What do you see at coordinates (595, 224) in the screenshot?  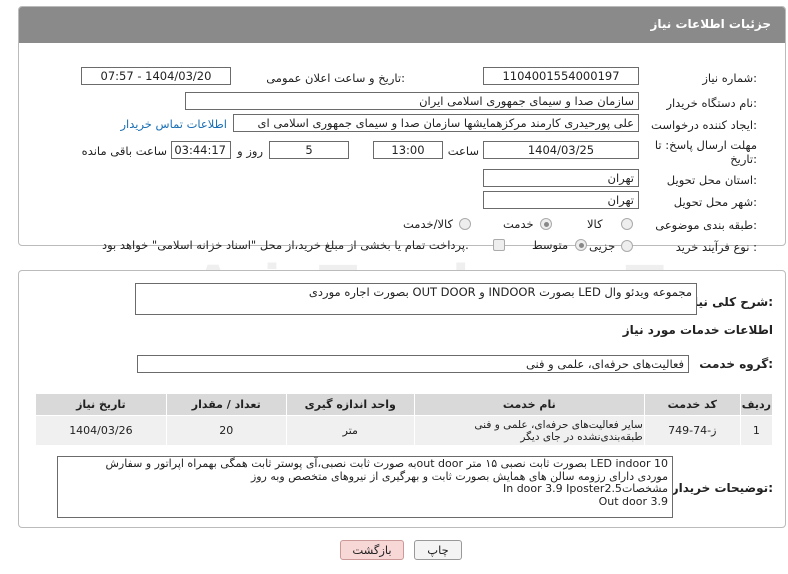 I see `category-option-goods: کالا` at bounding box center [595, 224].